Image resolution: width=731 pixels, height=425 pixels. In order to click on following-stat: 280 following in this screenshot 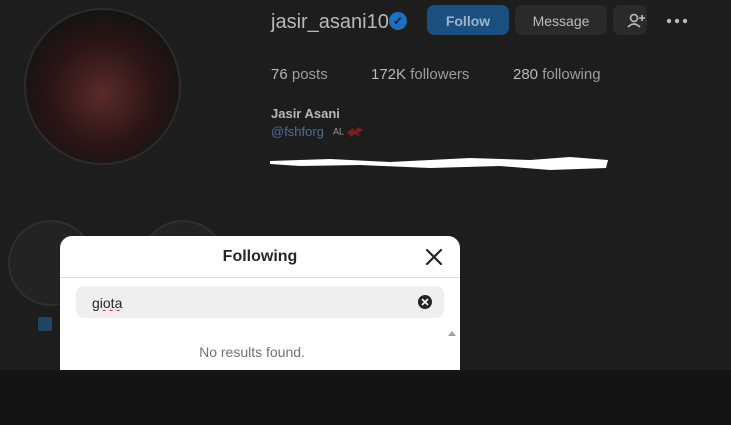, I will do `click(557, 74)`.